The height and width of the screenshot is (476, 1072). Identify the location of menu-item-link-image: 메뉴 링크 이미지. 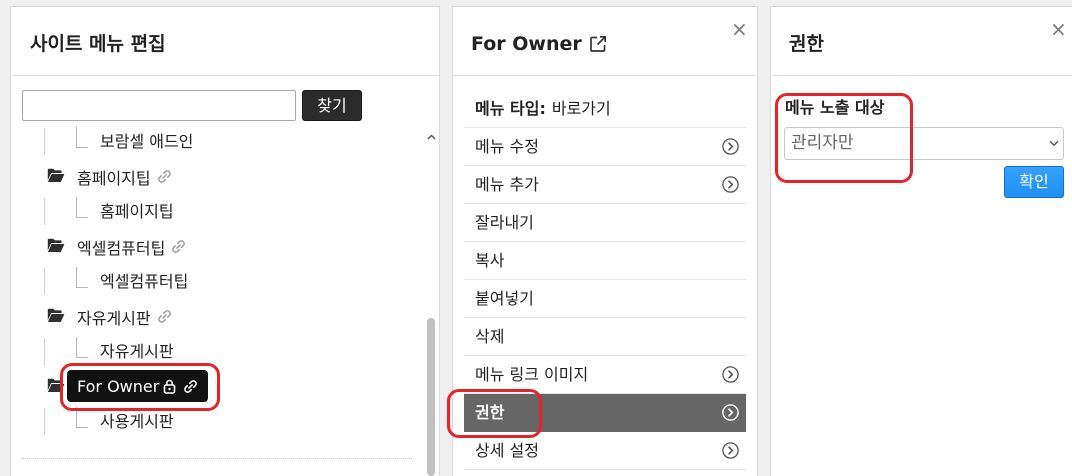
(605, 375).